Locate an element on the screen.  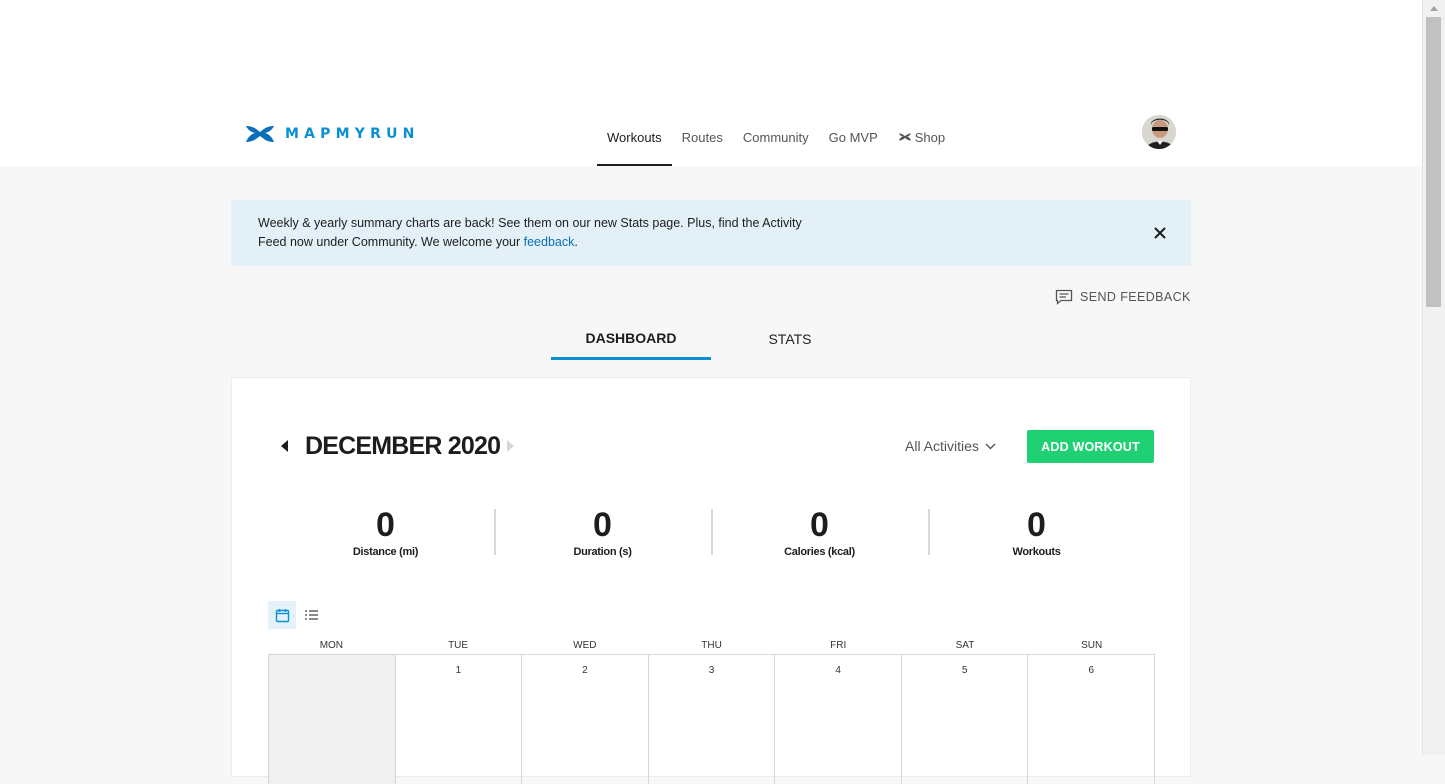
weekday-label: MON is located at coordinates (331, 645).